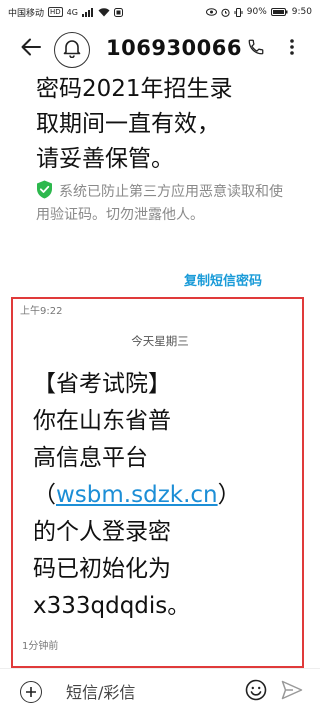  I want to click on previous-message-line: 取期间一直有效，, so click(128, 124).